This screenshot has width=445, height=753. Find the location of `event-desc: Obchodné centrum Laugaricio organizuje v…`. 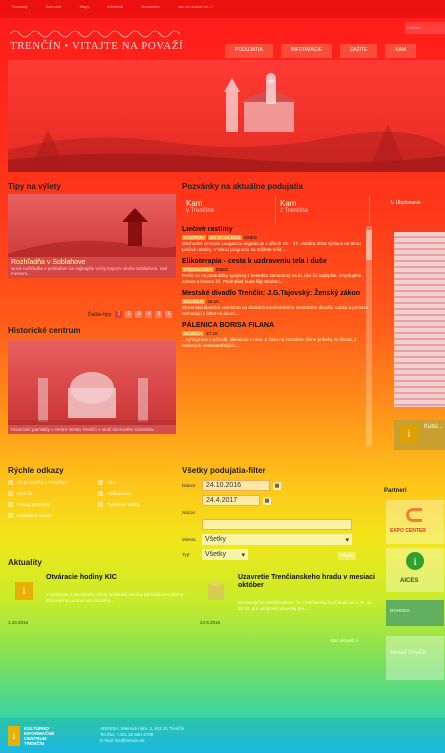

event-desc: Obchodné centrum Laugaricio organizuje v… is located at coordinates (271, 246).